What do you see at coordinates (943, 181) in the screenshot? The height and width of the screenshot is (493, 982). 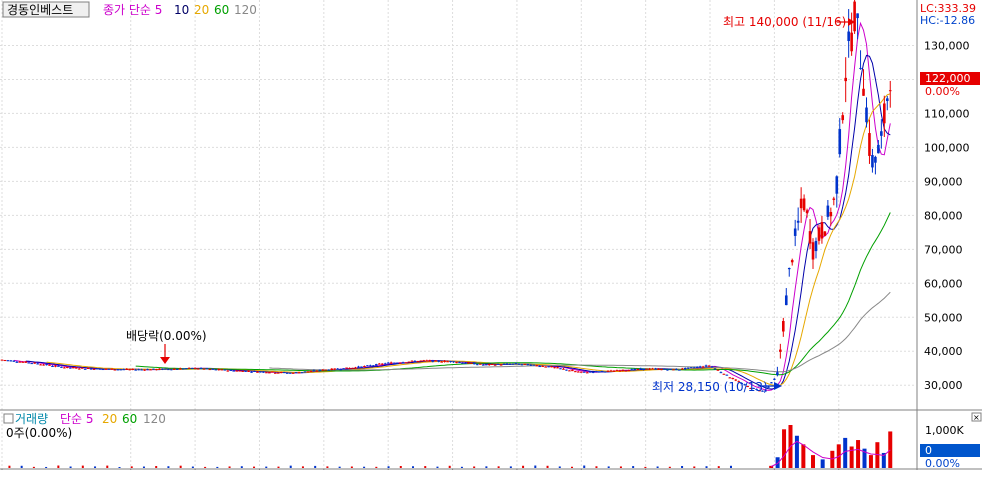 I see `y-tick-label: 90,000` at bounding box center [943, 181].